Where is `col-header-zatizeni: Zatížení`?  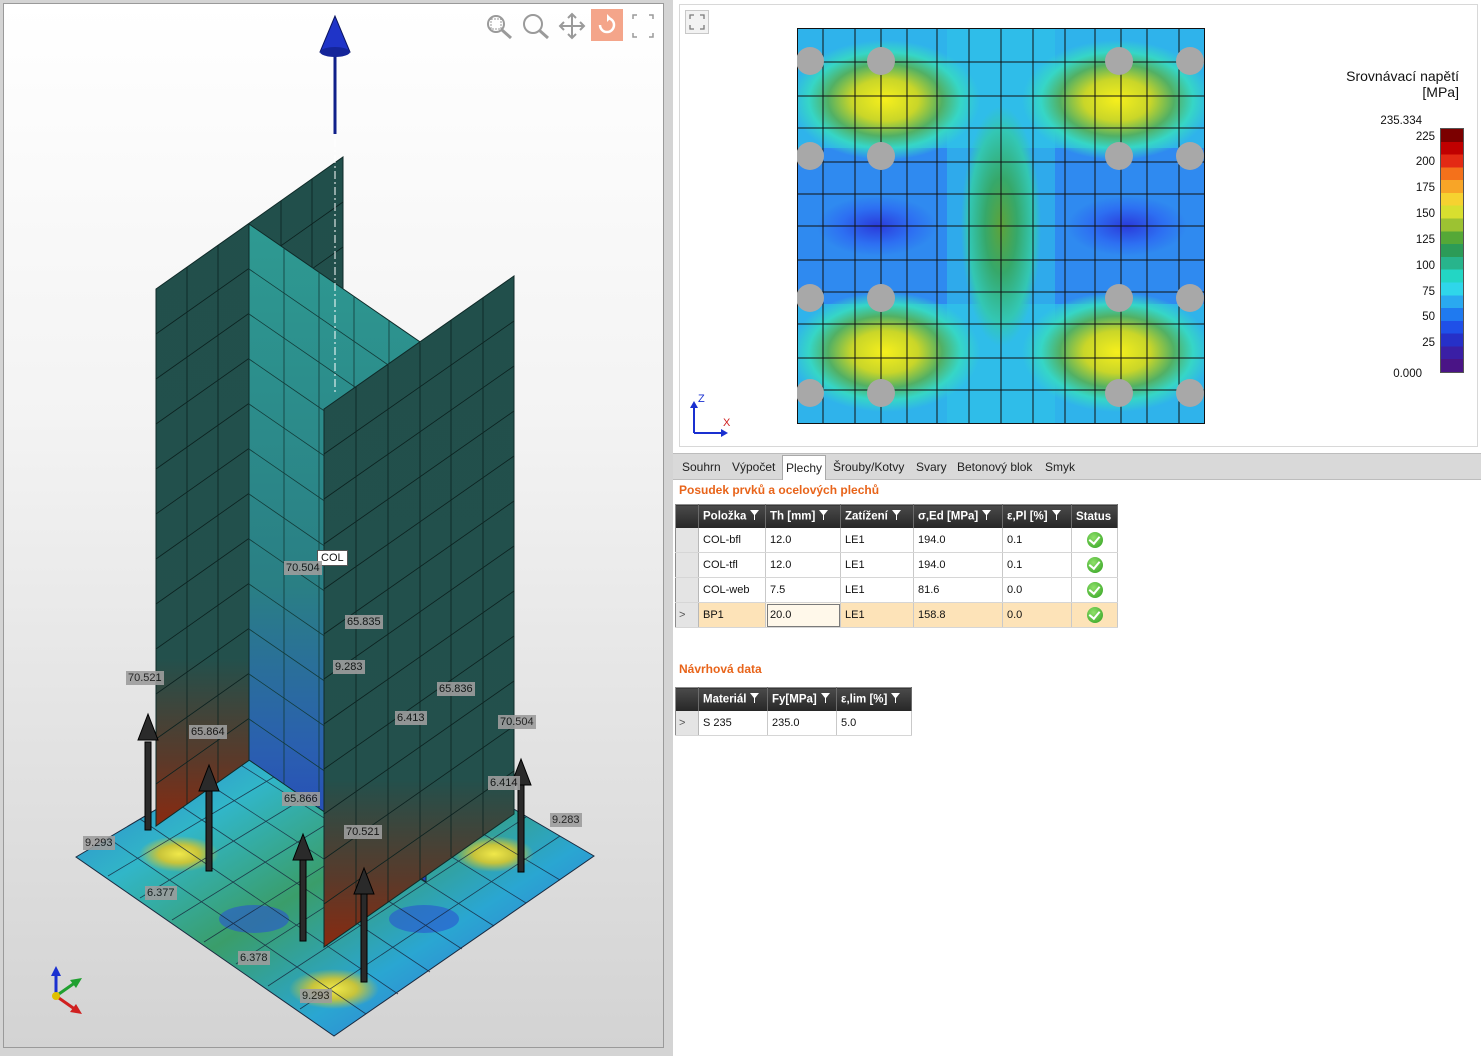
col-header-zatizeni: Zatížení is located at coordinates (877, 516).